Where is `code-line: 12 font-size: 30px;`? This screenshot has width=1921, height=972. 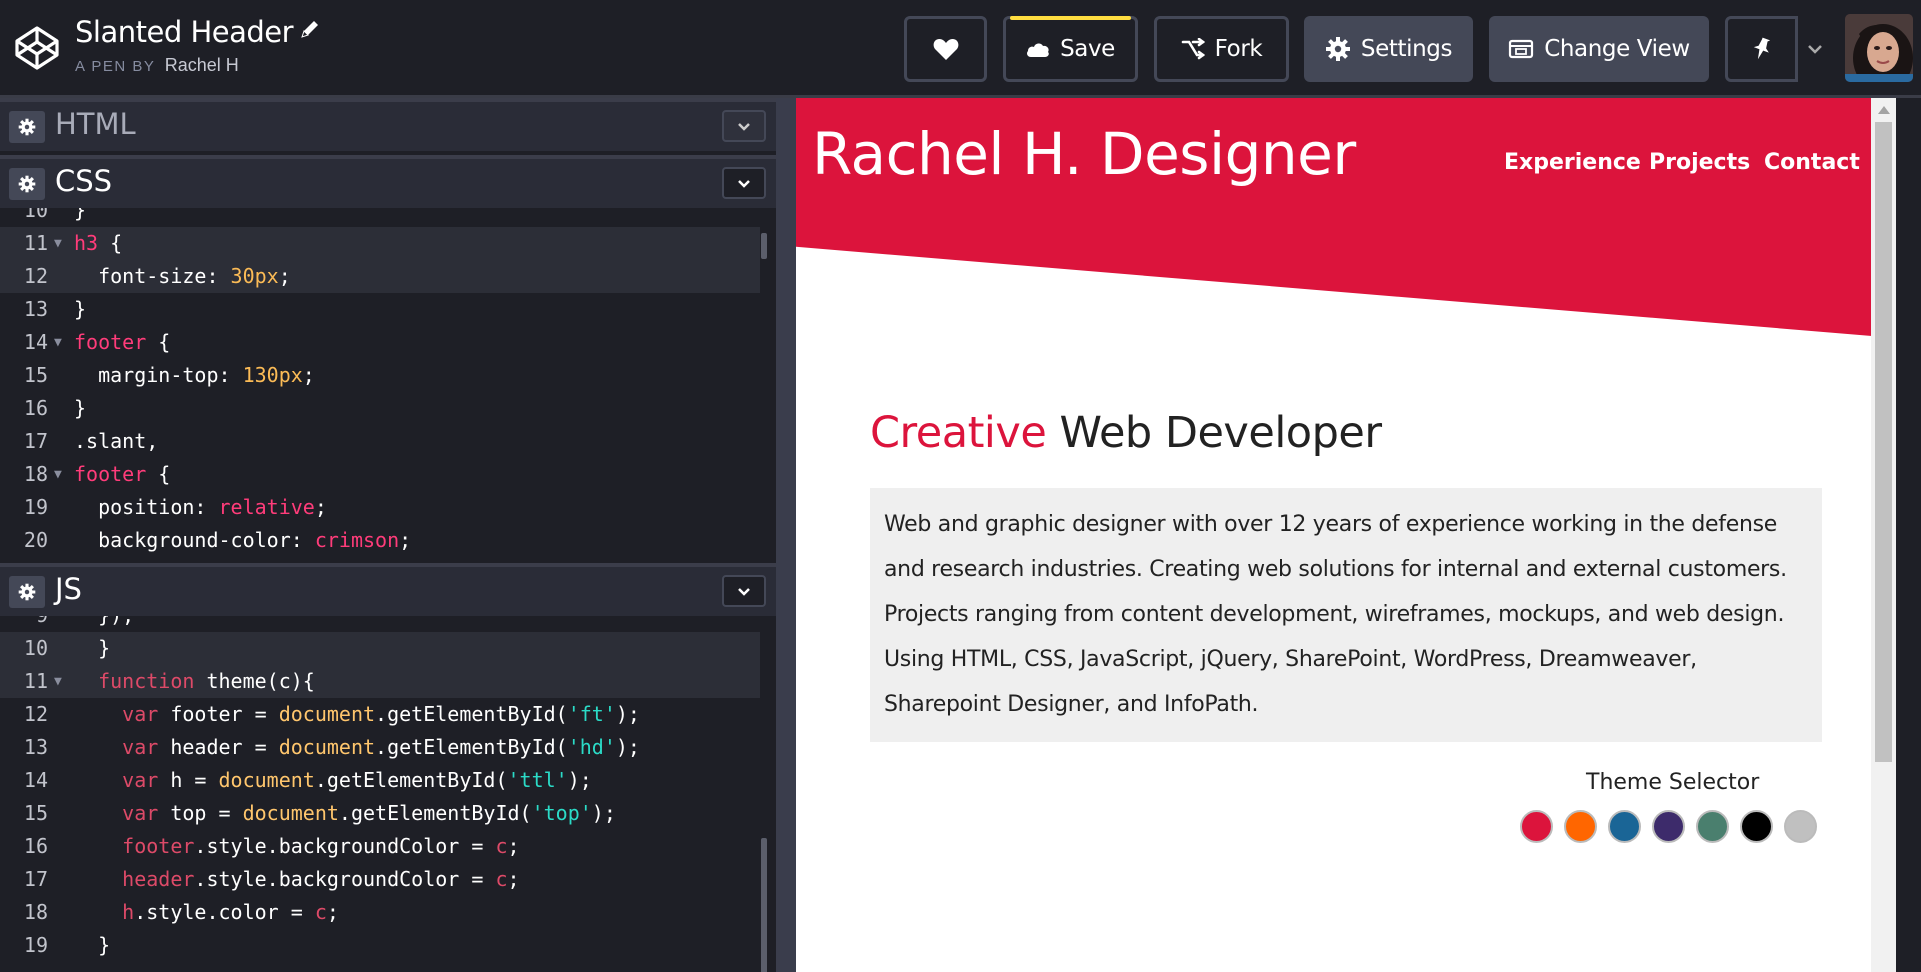 code-line: 12 font-size: 30px; is located at coordinates (380, 276).